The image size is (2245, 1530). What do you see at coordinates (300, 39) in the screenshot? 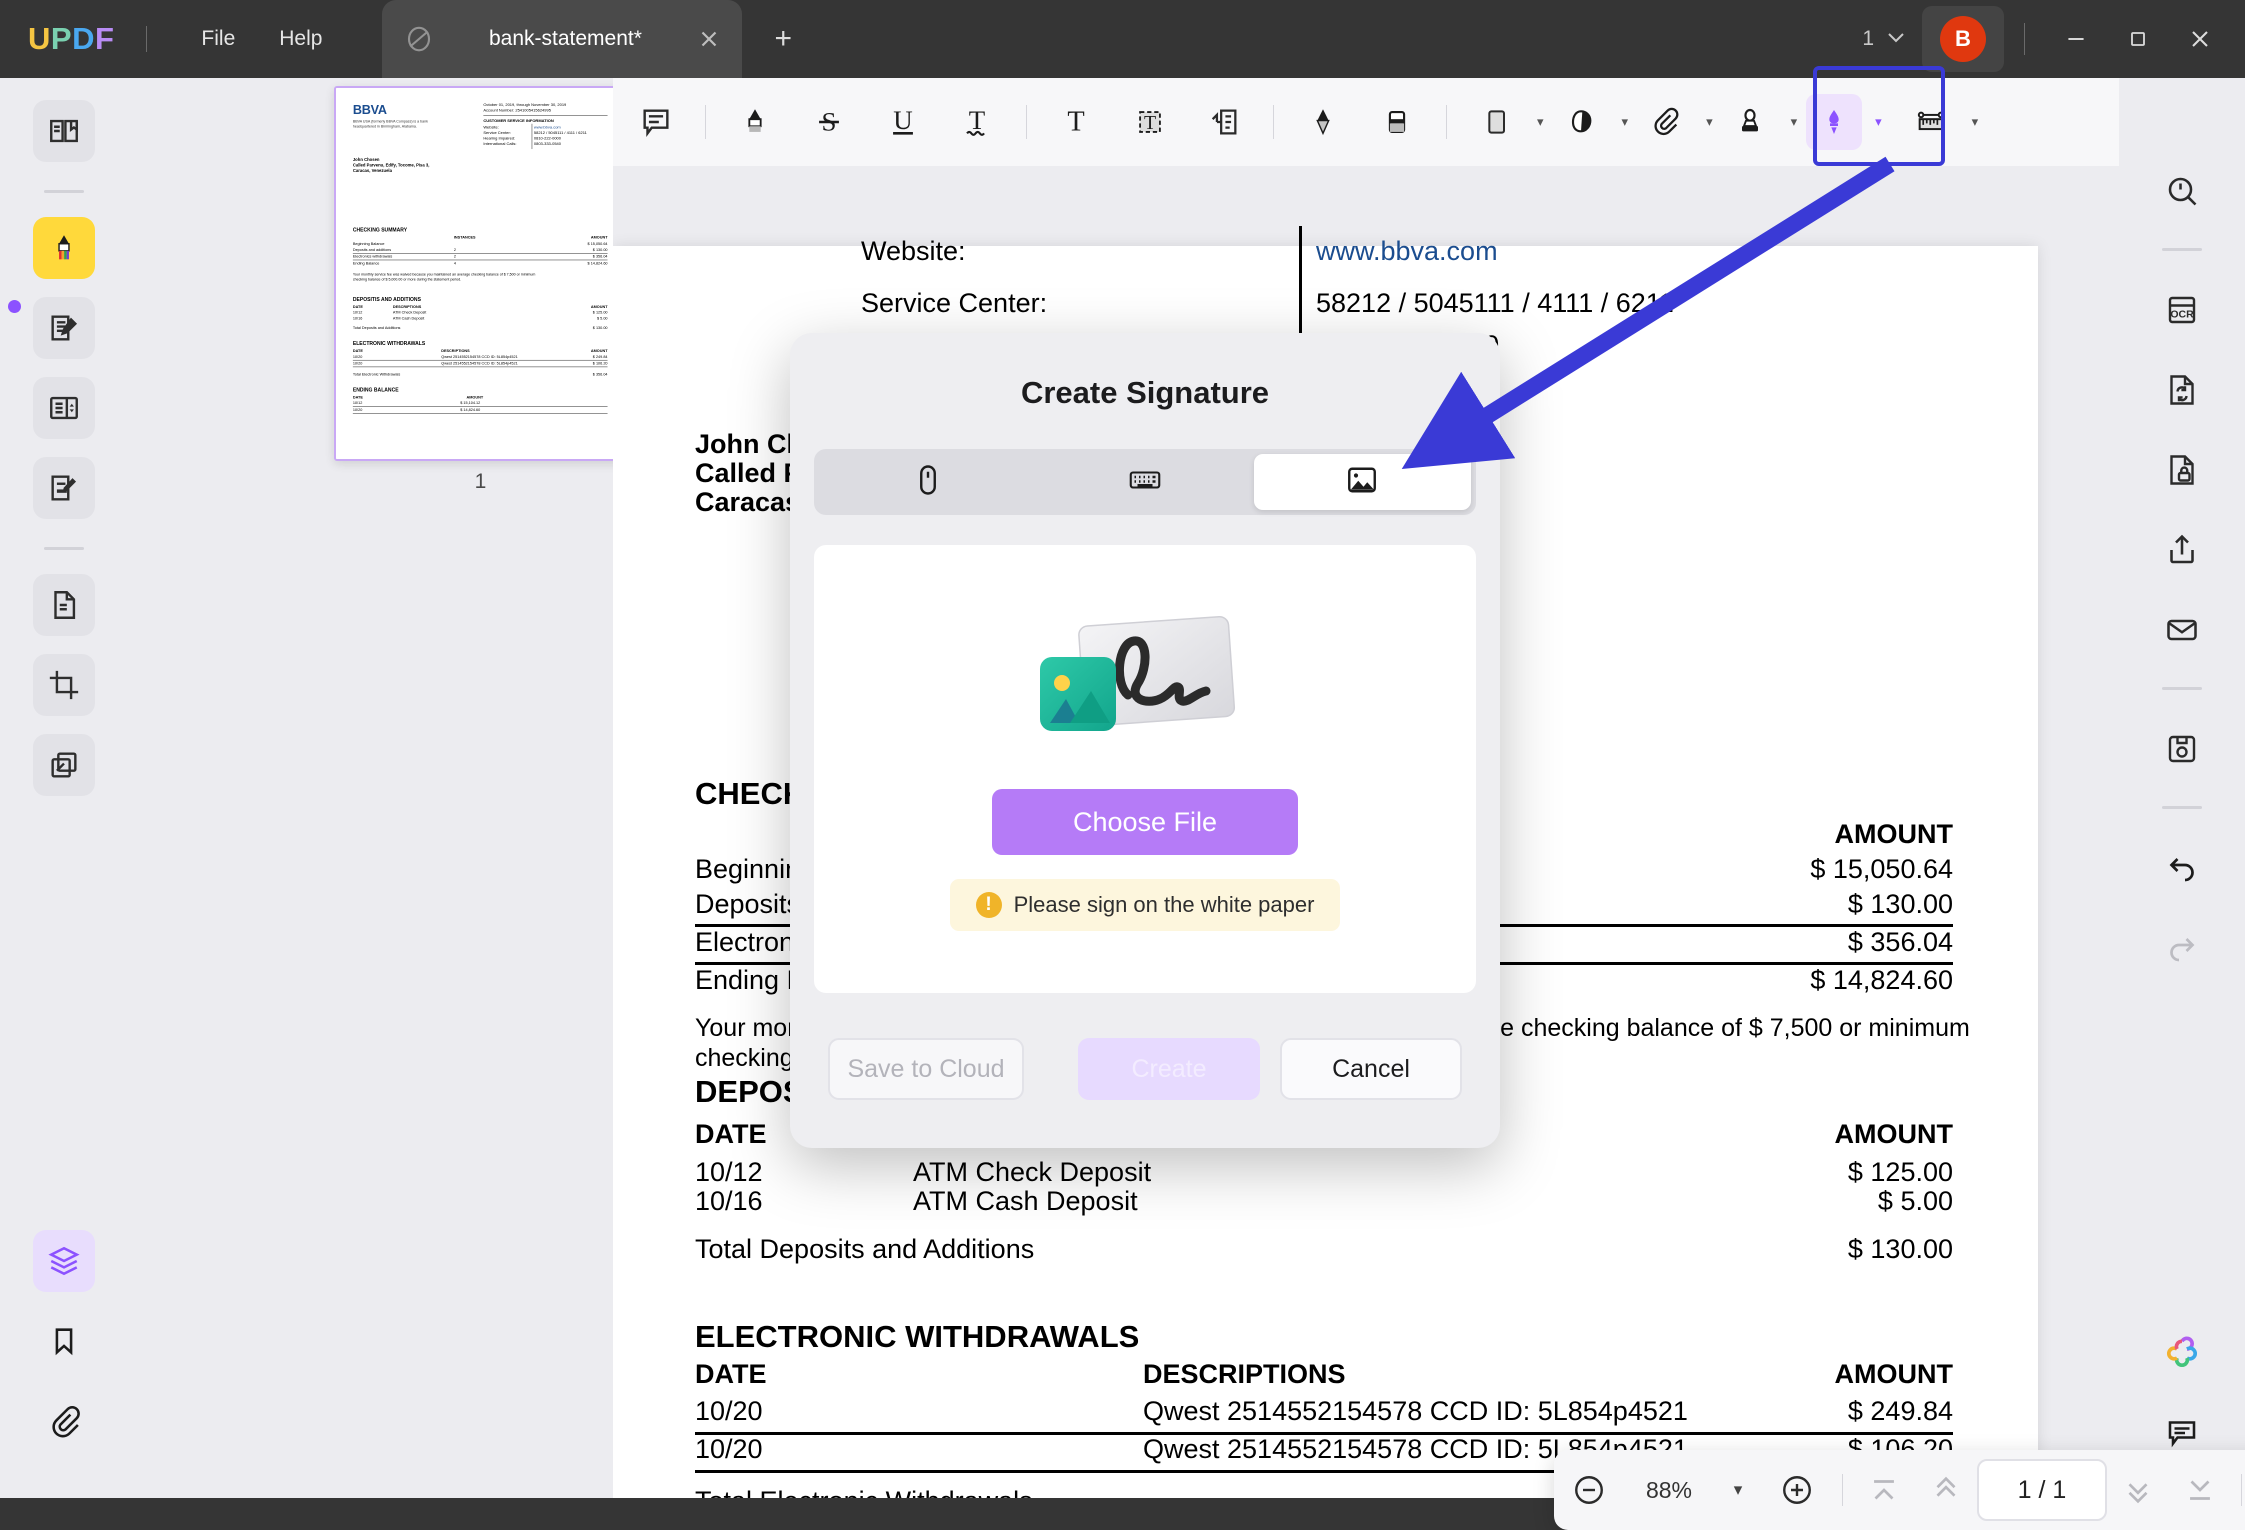
I see `menu-help: Help` at bounding box center [300, 39].